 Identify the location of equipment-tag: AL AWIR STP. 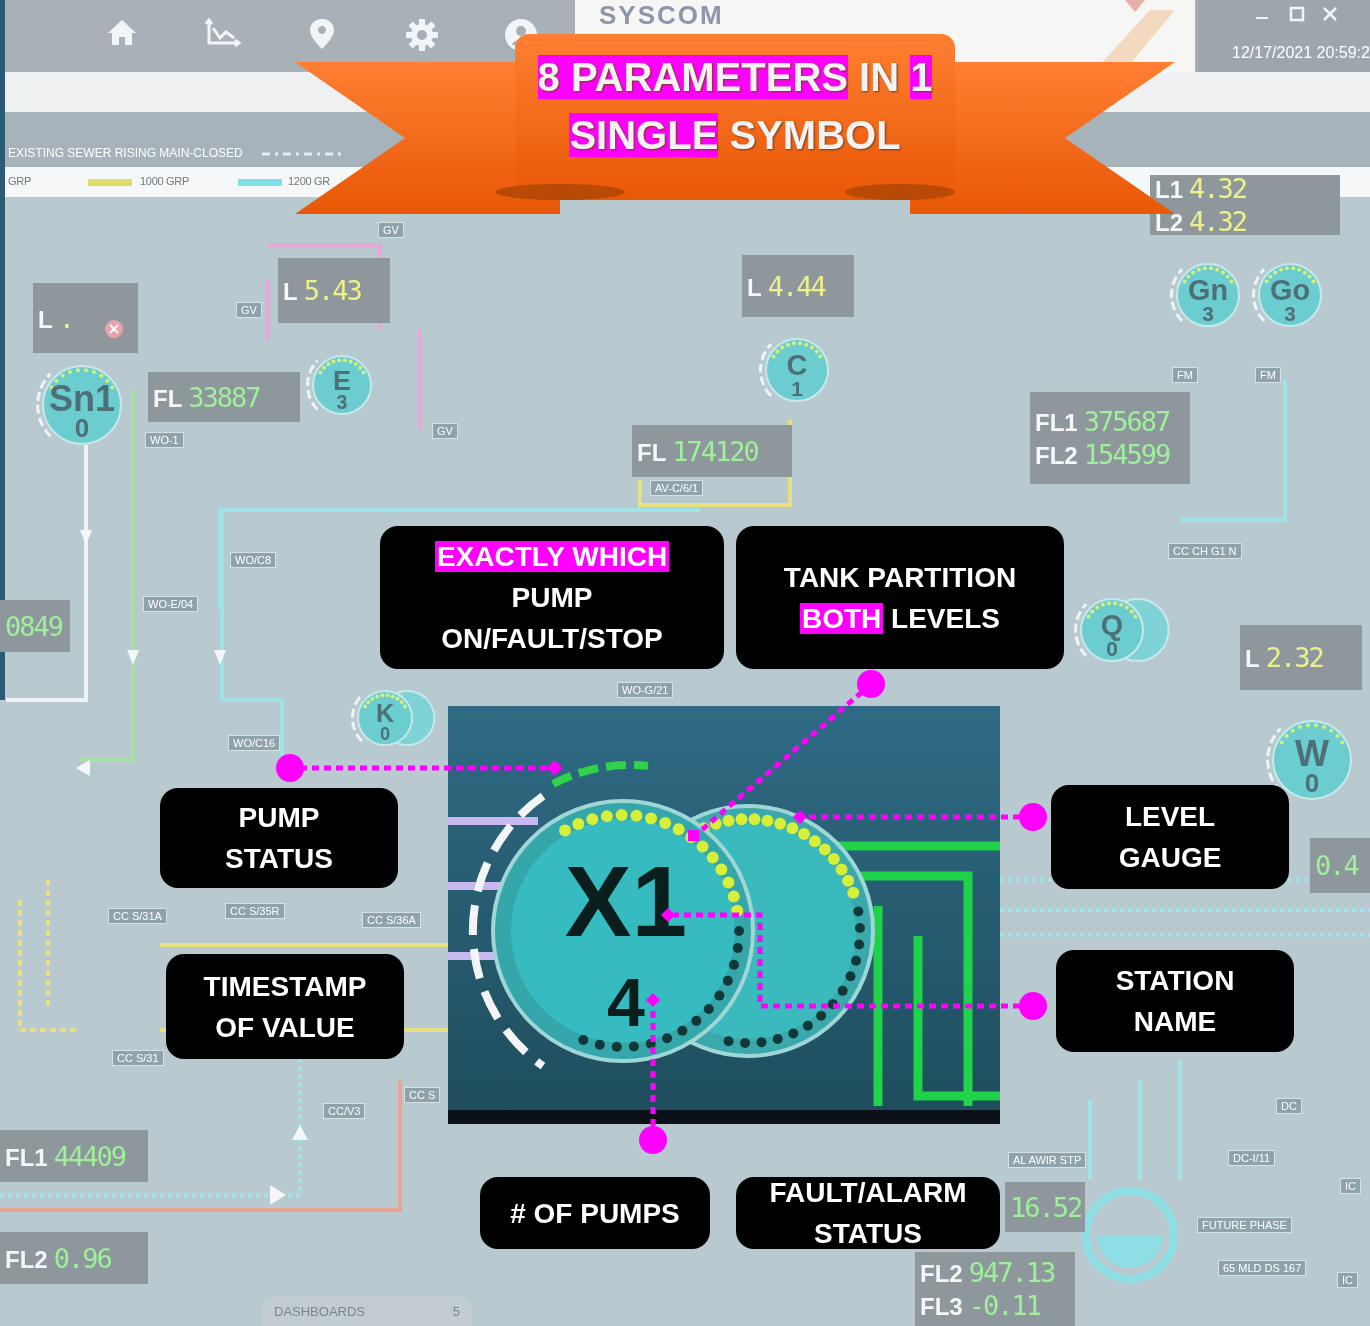
(1047, 1160).